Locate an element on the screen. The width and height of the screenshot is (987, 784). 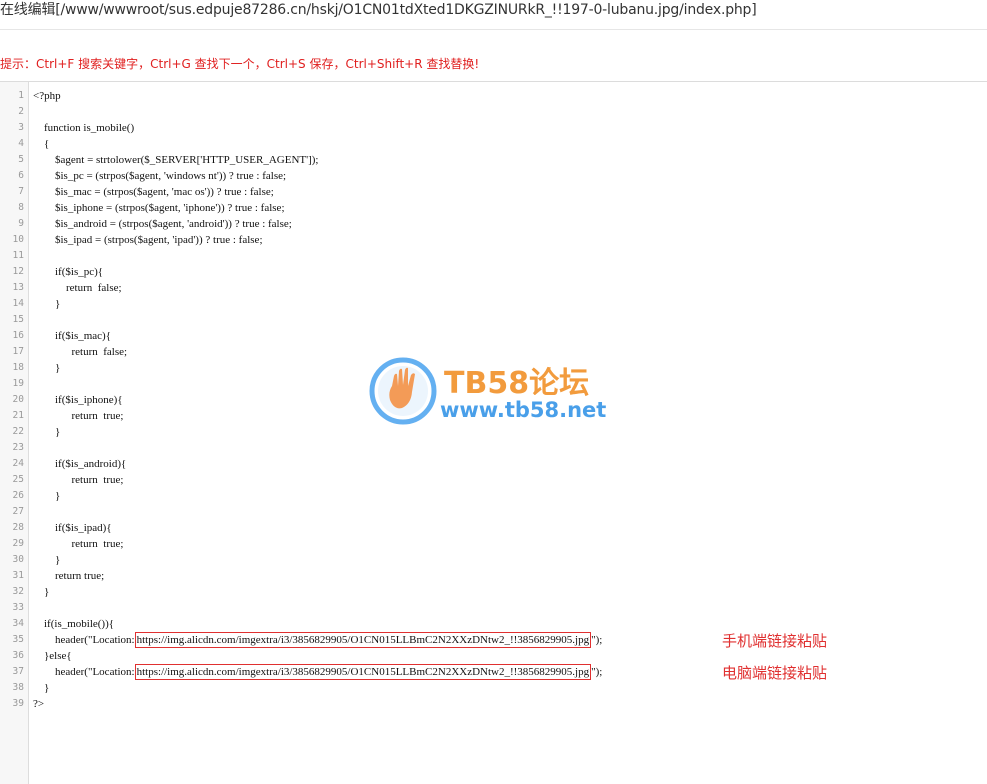
watermark-url: www.tb58.net is located at coordinates (523, 410).